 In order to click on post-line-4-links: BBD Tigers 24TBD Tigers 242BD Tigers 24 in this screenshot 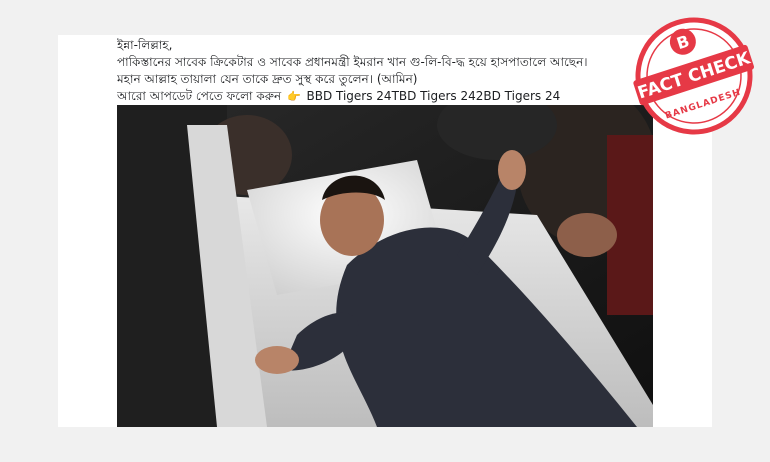, I will do `click(433, 96)`.